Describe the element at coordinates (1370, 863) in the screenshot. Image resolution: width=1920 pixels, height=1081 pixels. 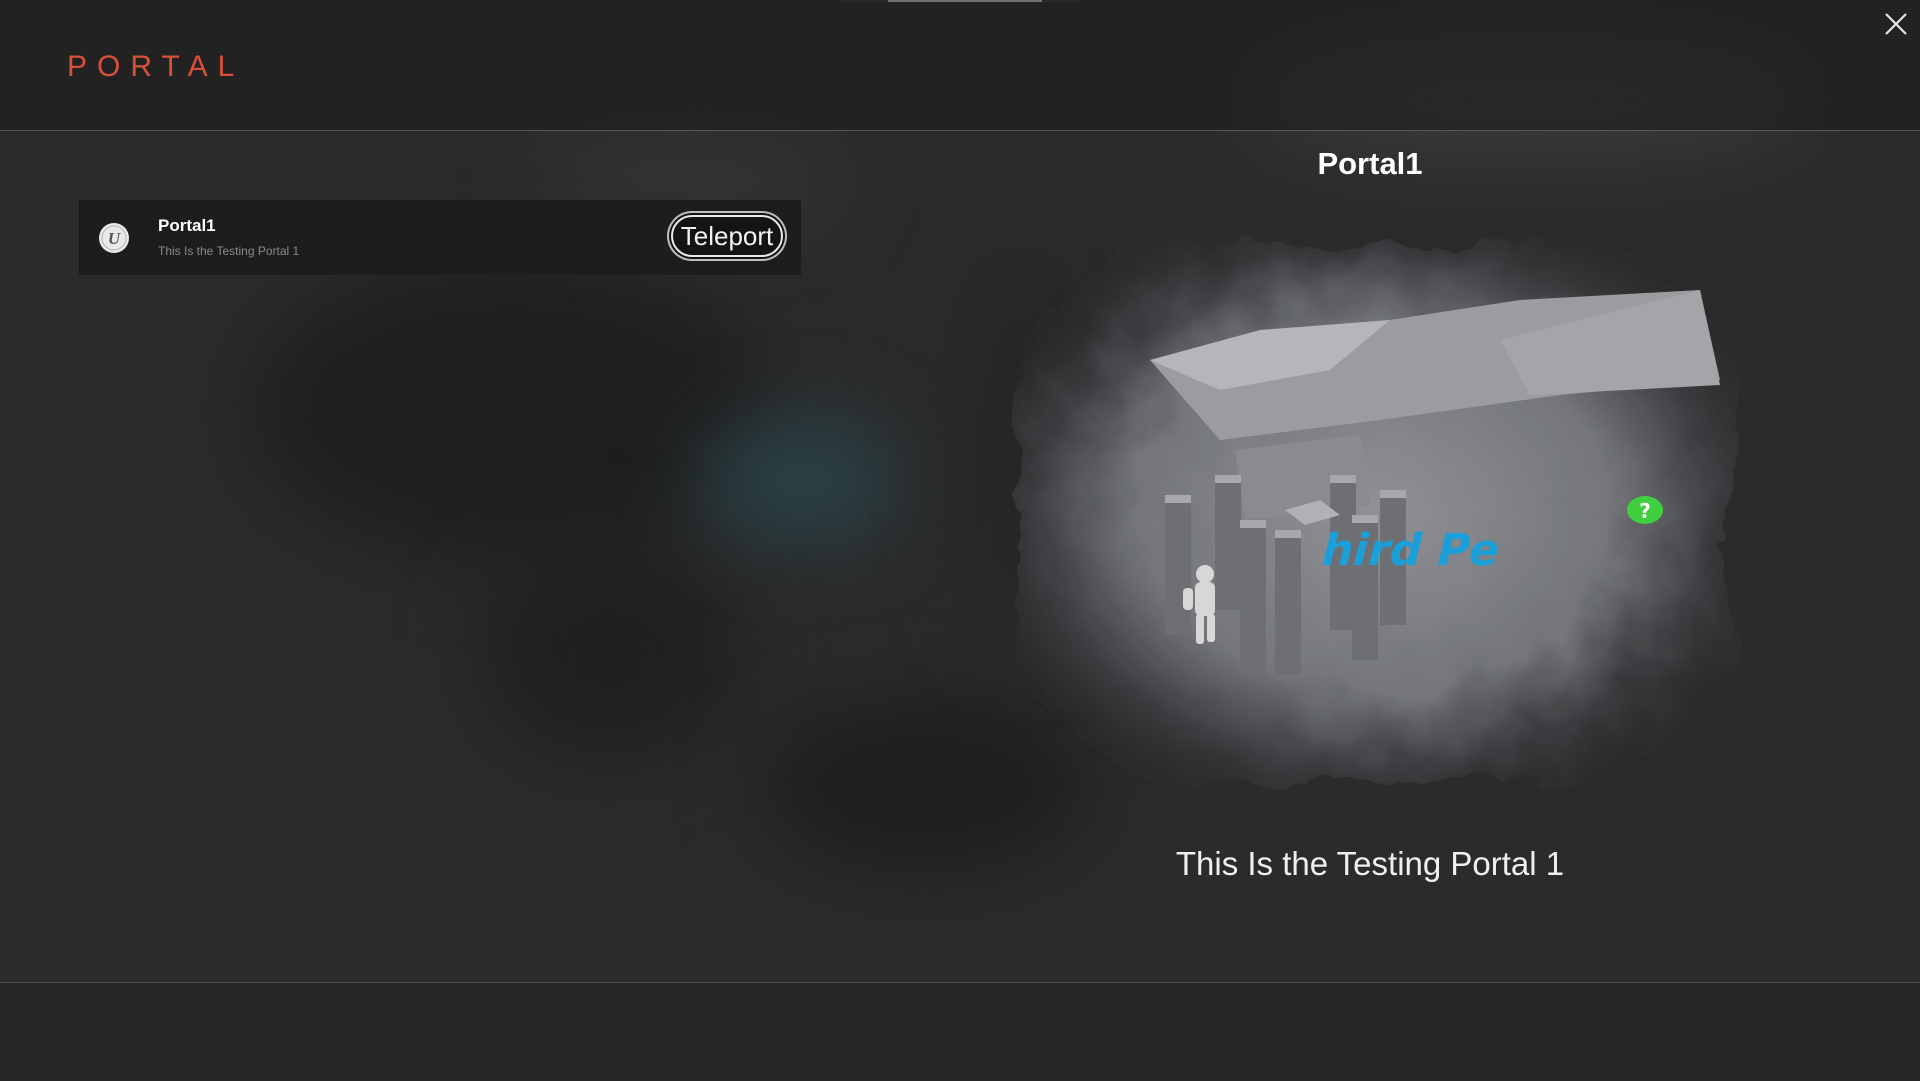
I see `portal-detail-description: This Is the Testing Portal 1` at that location.